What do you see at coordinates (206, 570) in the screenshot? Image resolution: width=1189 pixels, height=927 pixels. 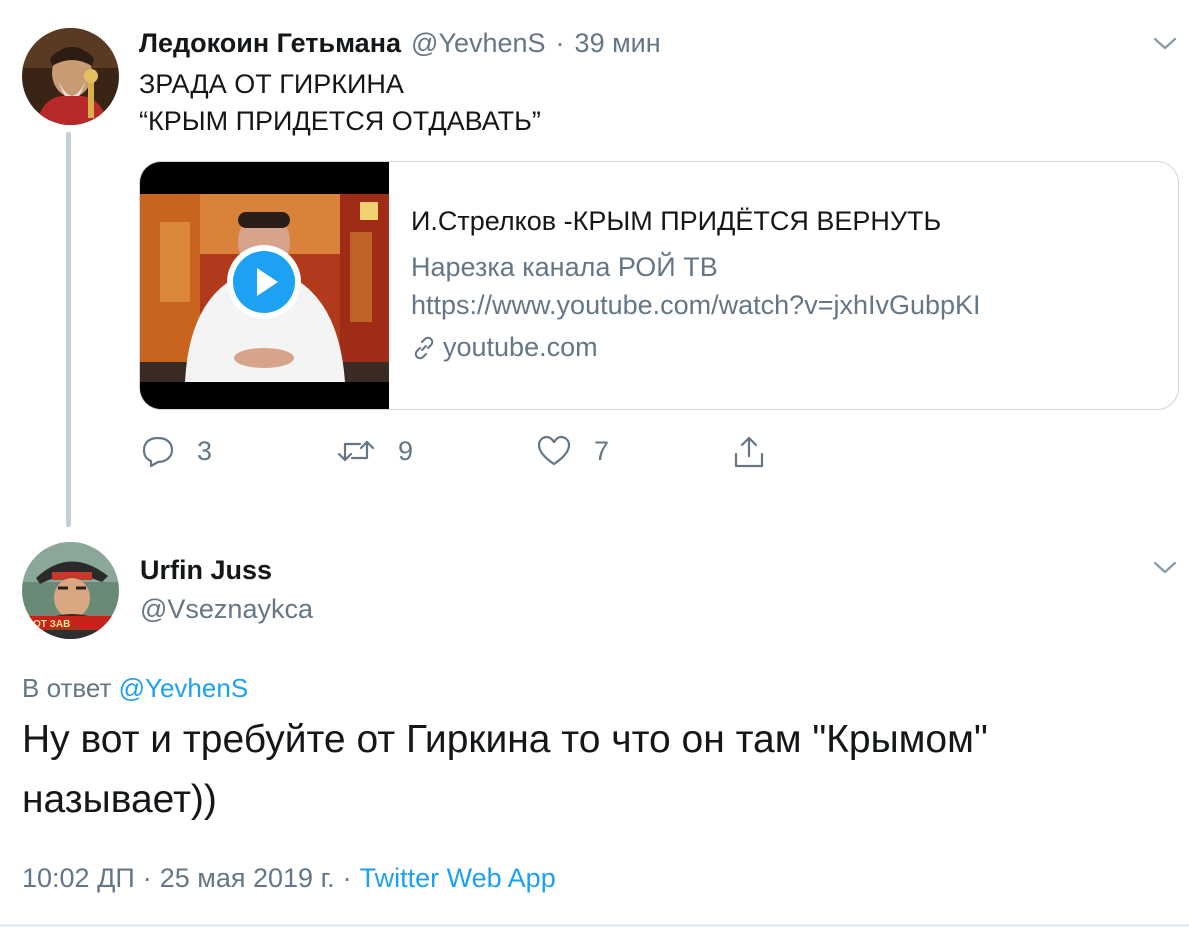 I see `author-name: Urfin Juss` at bounding box center [206, 570].